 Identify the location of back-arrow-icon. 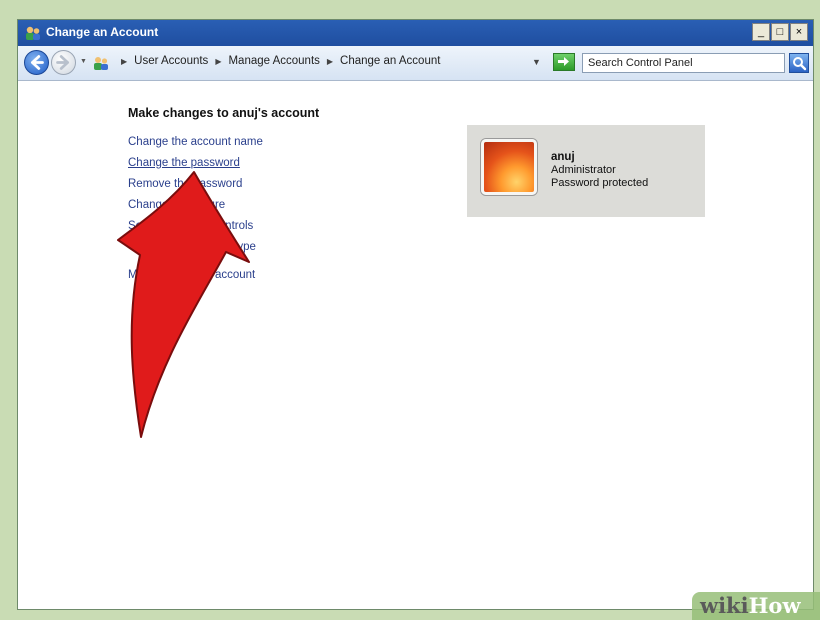
(37, 62).